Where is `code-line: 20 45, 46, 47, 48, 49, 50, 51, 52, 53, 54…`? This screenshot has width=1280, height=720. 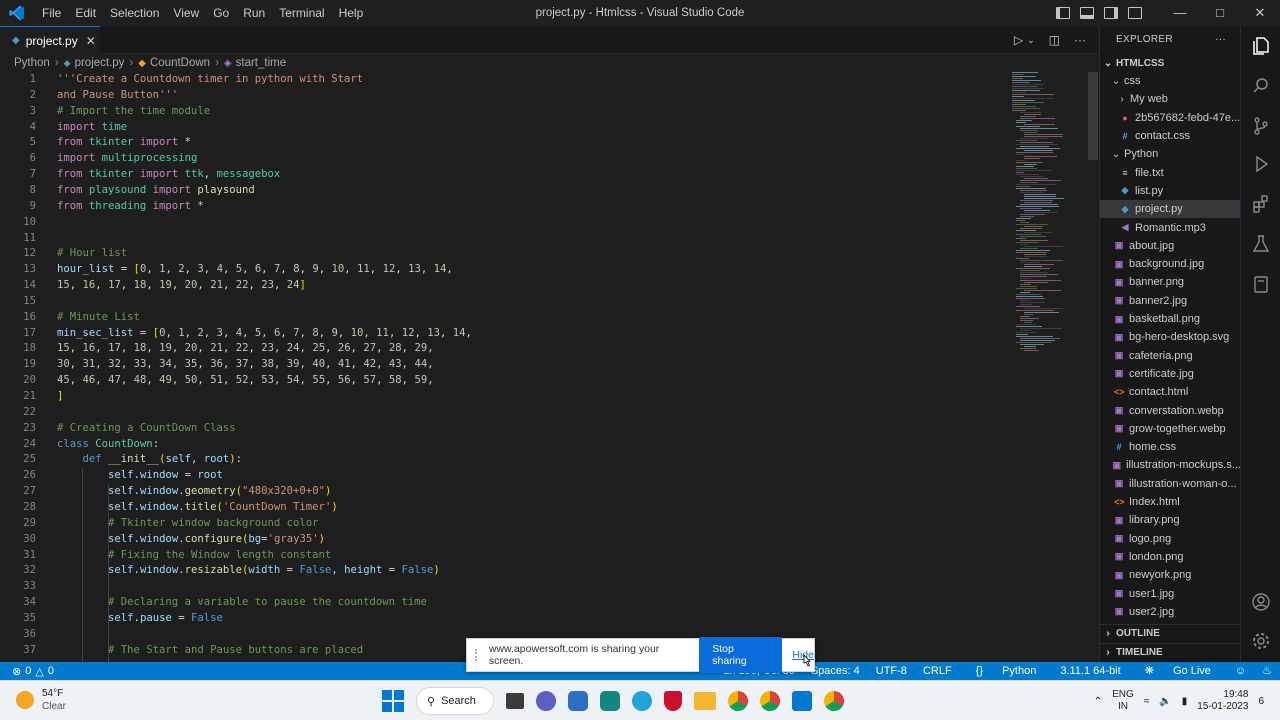
code-line: 20 45, 46, 47, 48, 49, 50, 51, 52, 53, 54… is located at coordinates (500, 381).